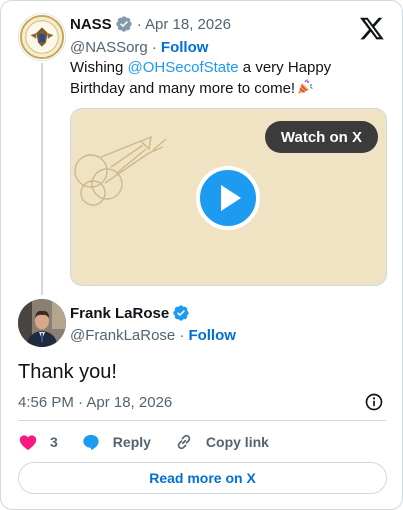 The width and height of the screenshot is (403, 510). What do you see at coordinates (127, 335) in the screenshot?
I see `reply-handle: @FrankLaRose ·` at bounding box center [127, 335].